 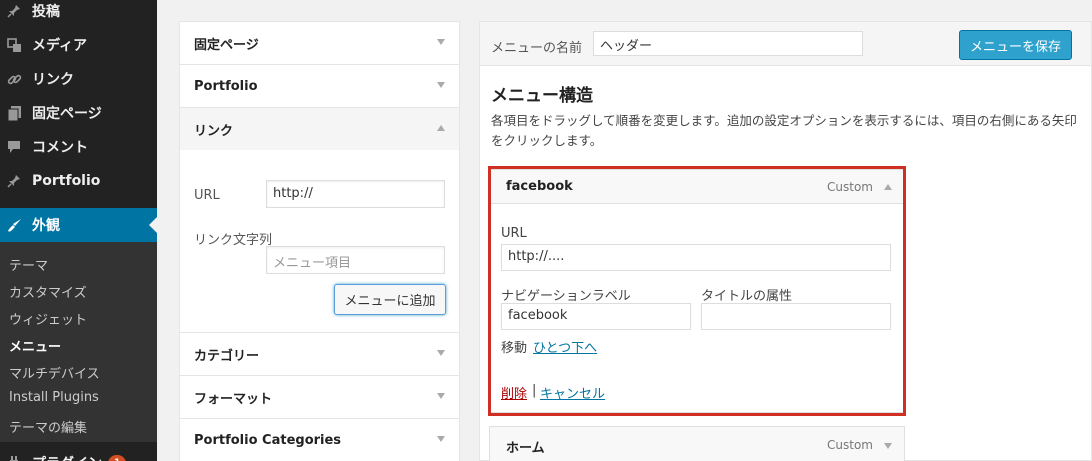 What do you see at coordinates (226, 86) in the screenshot?
I see `accordion-title: Portfolio` at bounding box center [226, 86].